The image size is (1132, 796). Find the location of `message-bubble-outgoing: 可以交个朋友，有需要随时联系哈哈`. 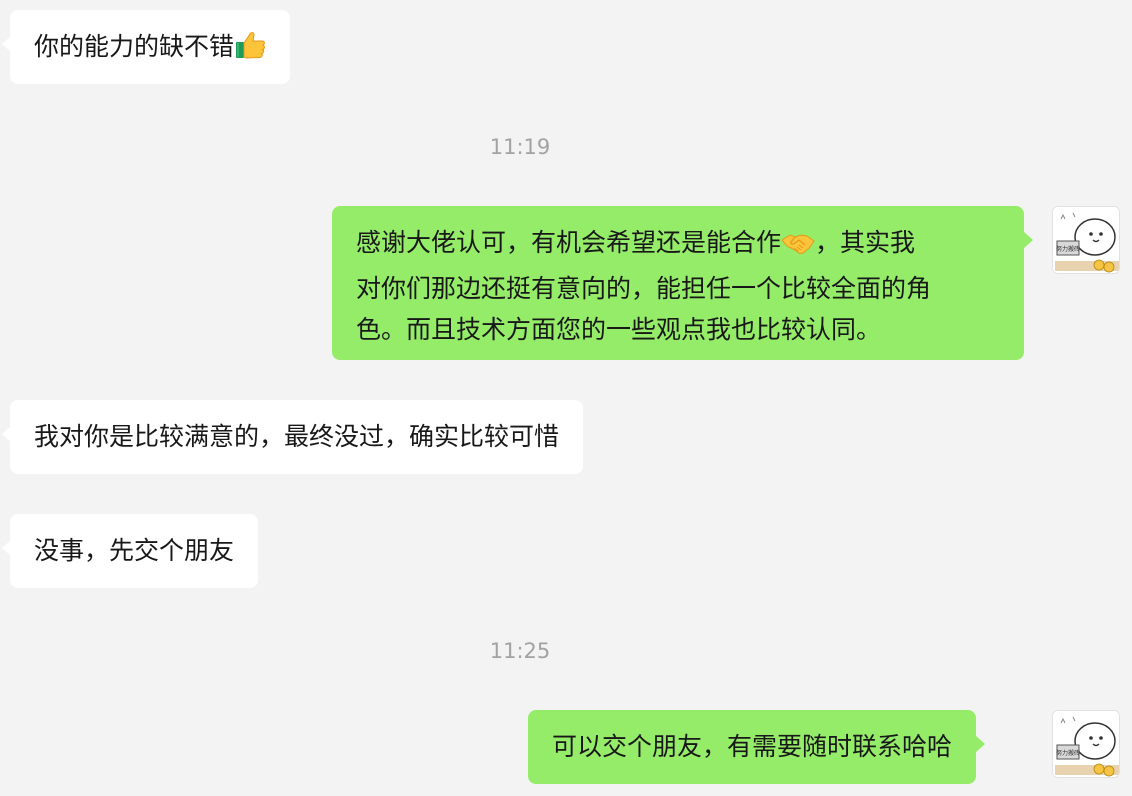

message-bubble-outgoing: 可以交个朋友，有需要随时联系哈哈 is located at coordinates (757, 747).